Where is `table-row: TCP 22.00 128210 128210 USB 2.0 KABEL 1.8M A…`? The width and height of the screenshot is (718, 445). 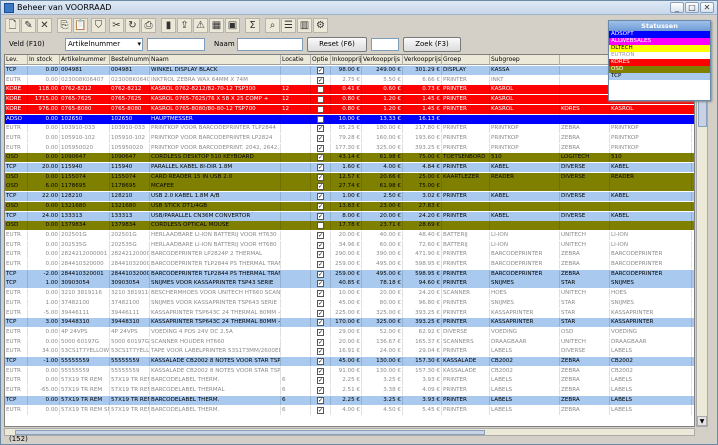 table-row: TCP 22.00 128210 128210 USB 2.0 KABEL 1.8M A… is located at coordinates (349, 197).